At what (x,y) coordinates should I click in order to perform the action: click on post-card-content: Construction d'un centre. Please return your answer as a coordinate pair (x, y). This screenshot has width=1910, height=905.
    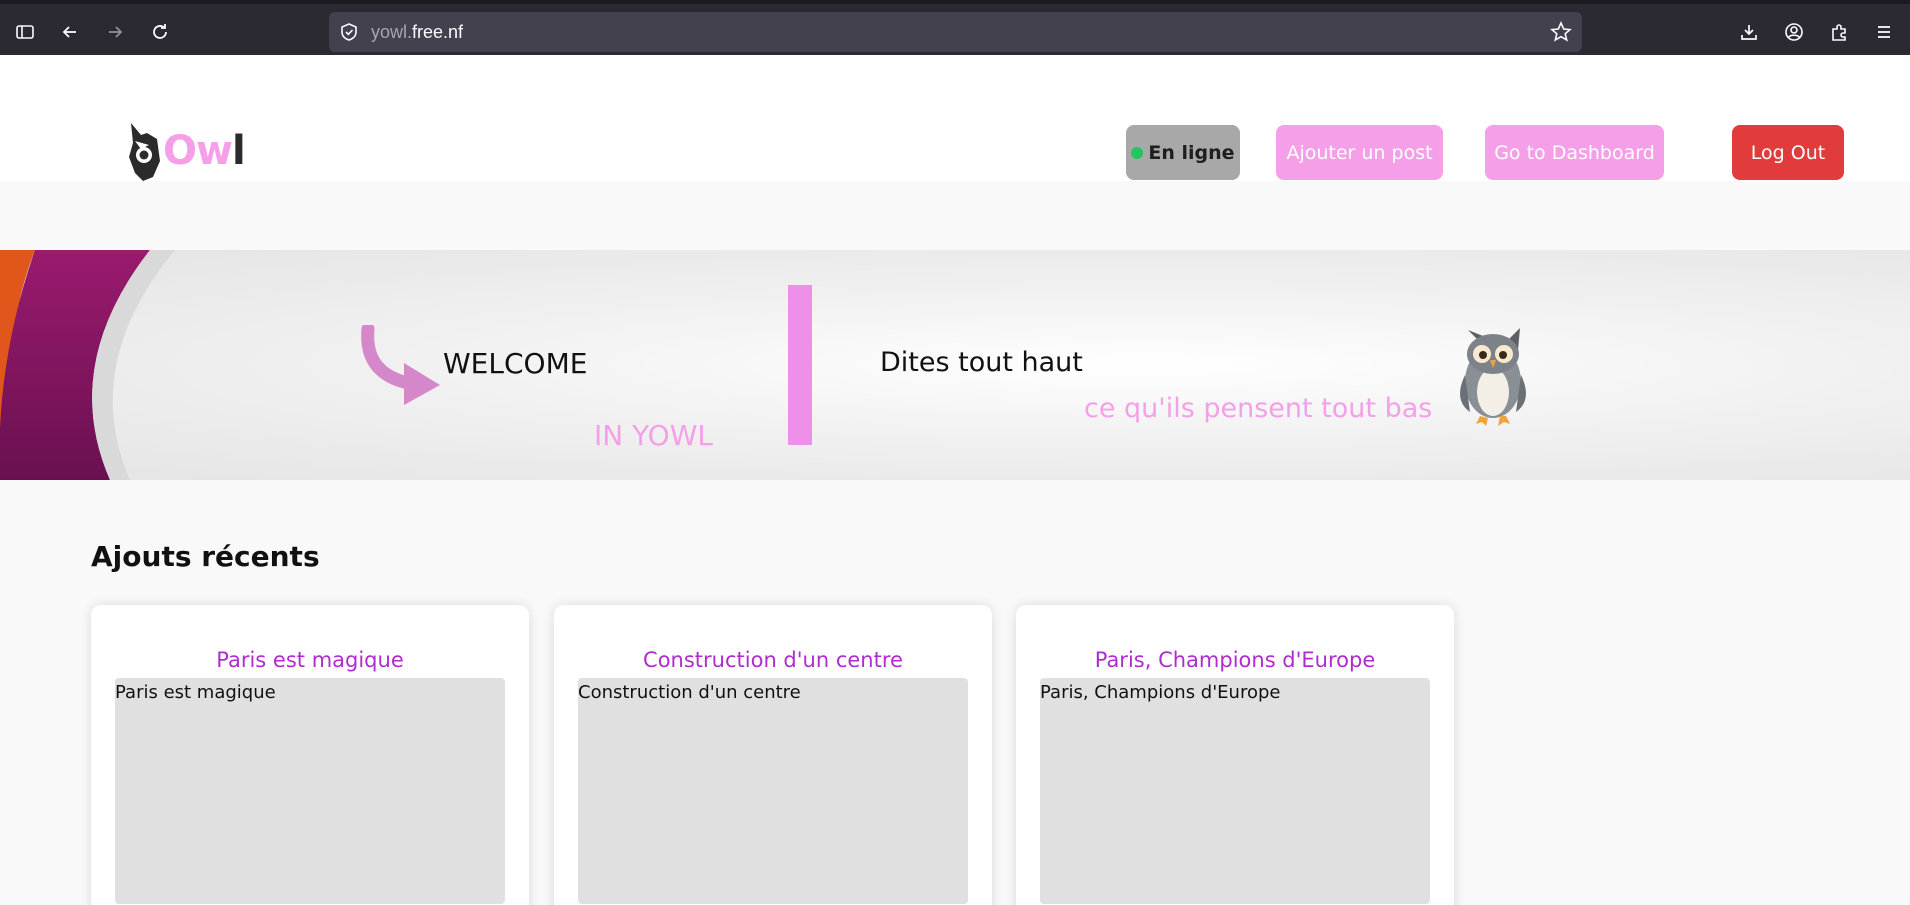
    Looking at the image, I should click on (689, 692).